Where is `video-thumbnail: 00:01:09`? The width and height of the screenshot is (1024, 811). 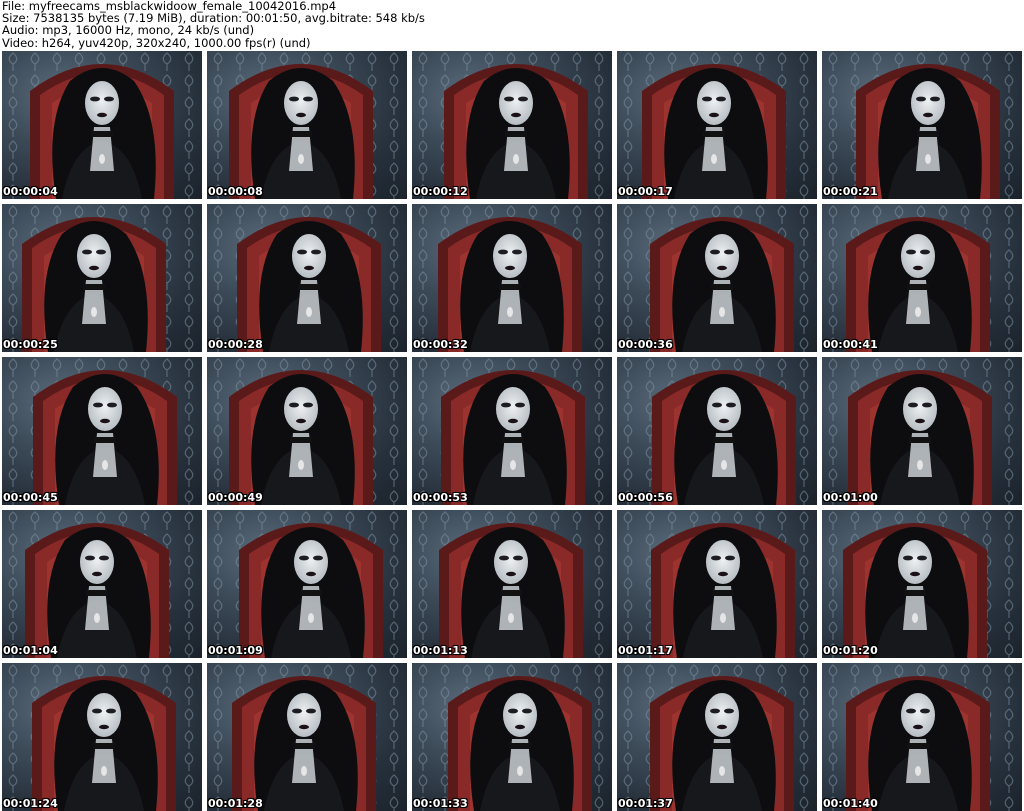 video-thumbnail: 00:01:09 is located at coordinates (307, 584).